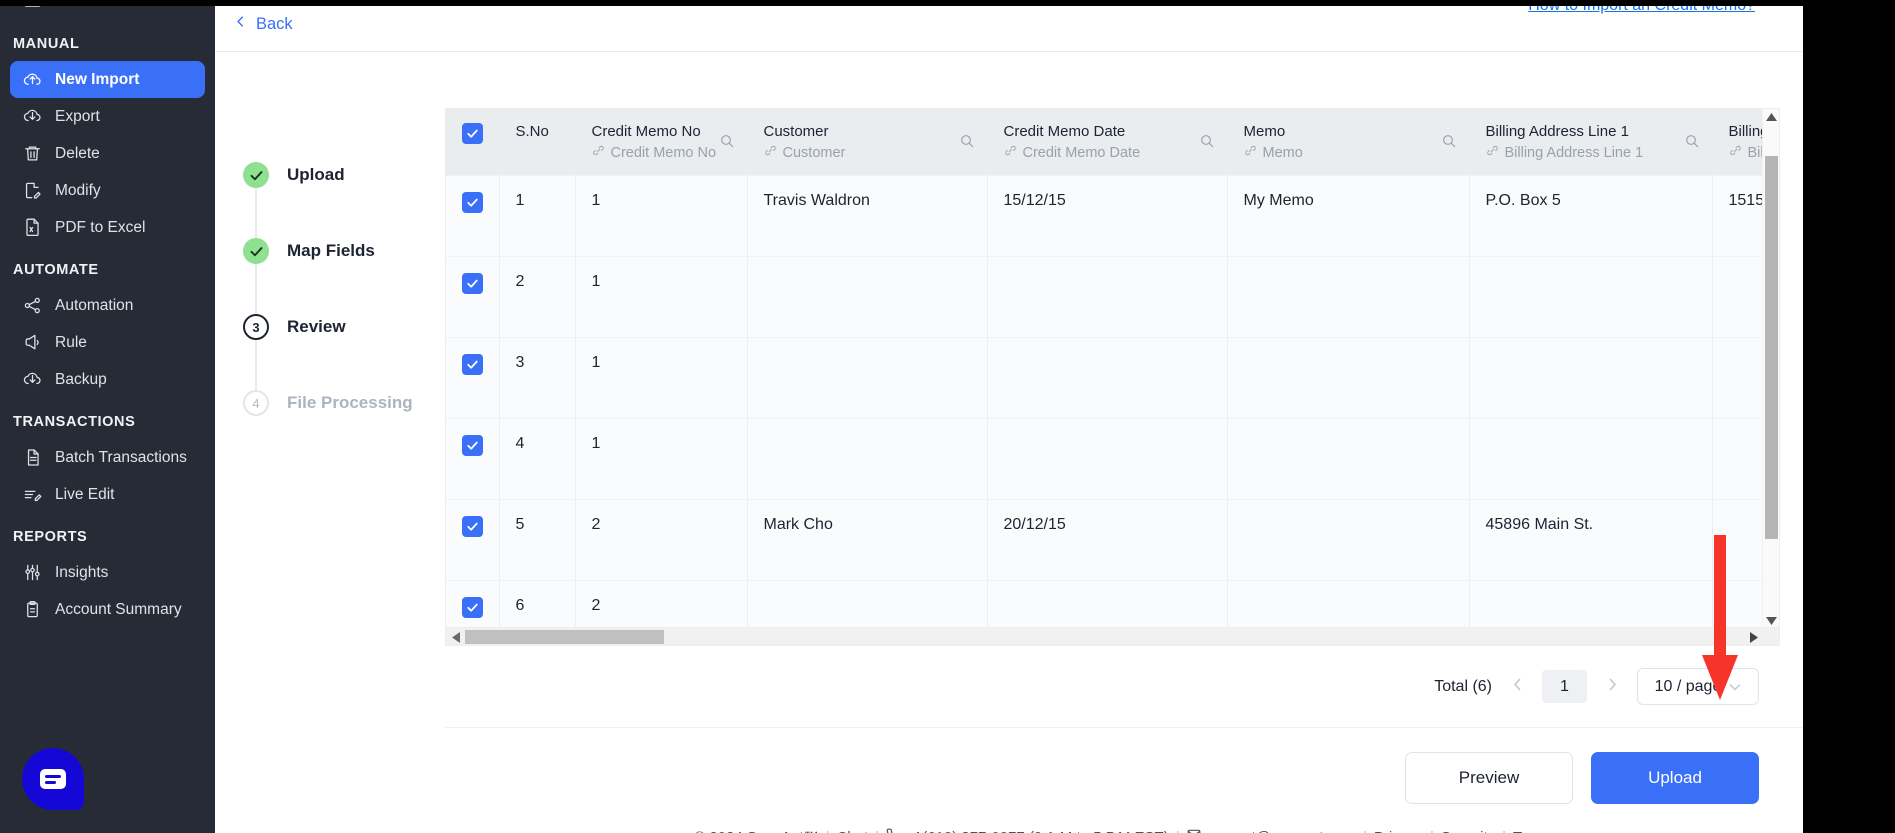 The height and width of the screenshot is (833, 1895). What do you see at coordinates (1698, 686) in the screenshot?
I see `page-size-select: 10 / page` at bounding box center [1698, 686].